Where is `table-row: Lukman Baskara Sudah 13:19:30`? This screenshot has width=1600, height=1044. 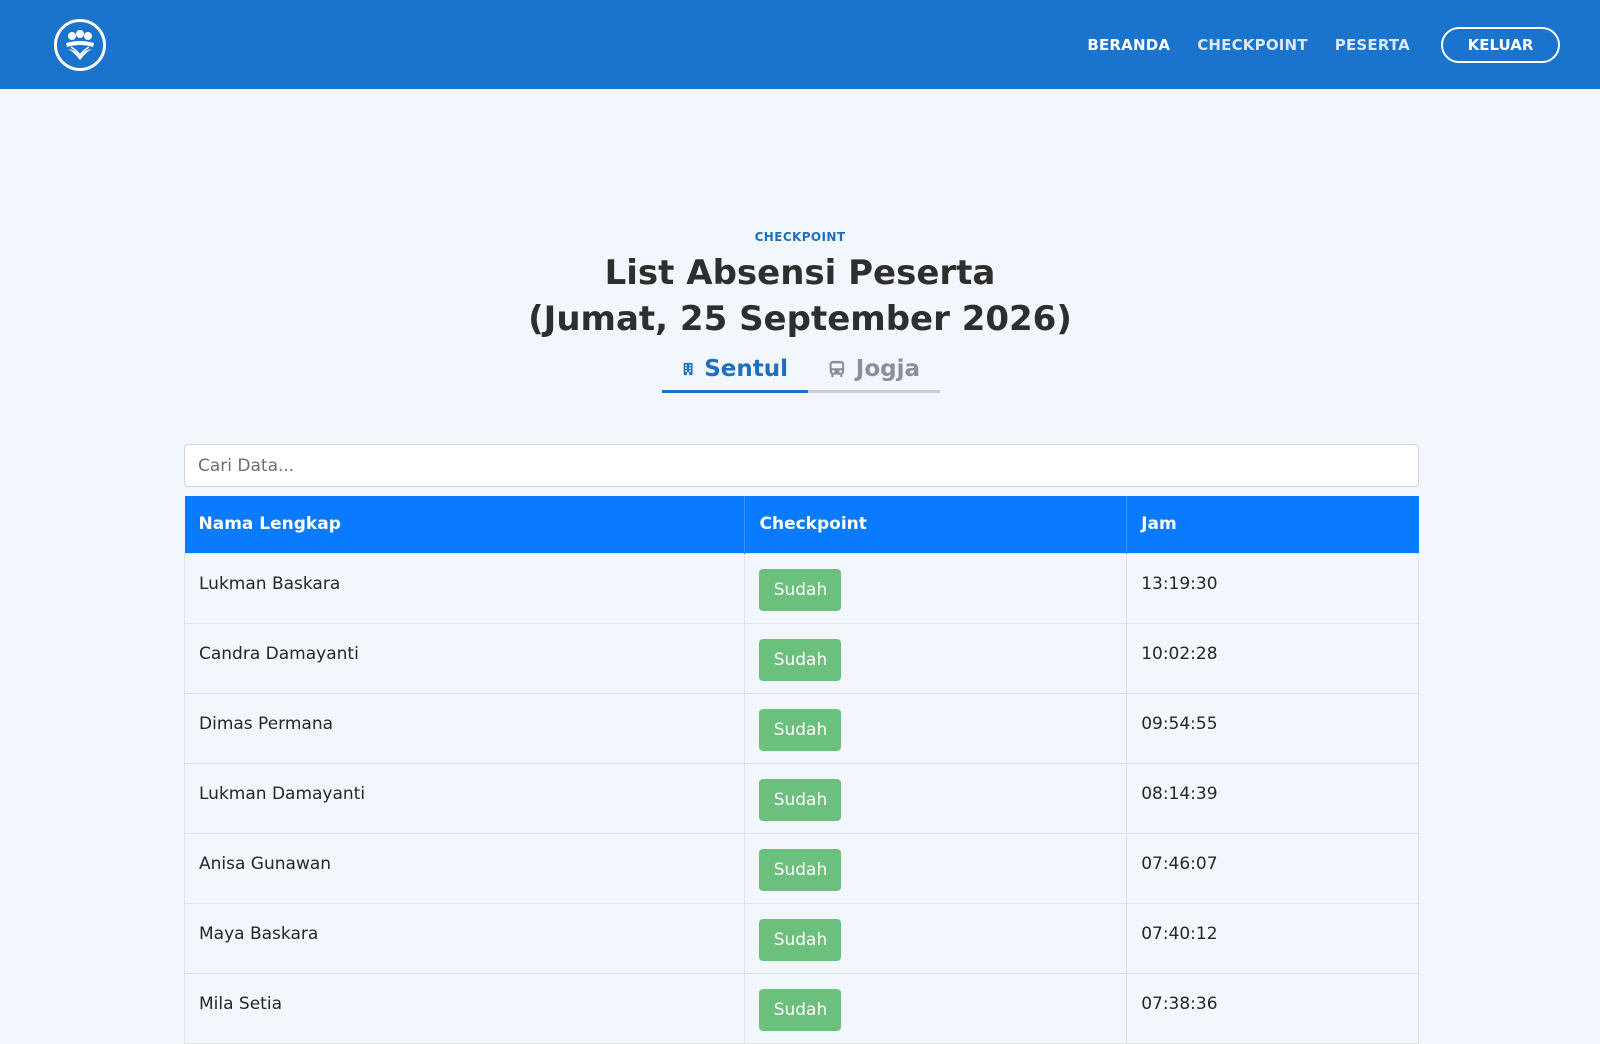 table-row: Lukman Baskara Sudah 13:19:30 is located at coordinates (801, 588).